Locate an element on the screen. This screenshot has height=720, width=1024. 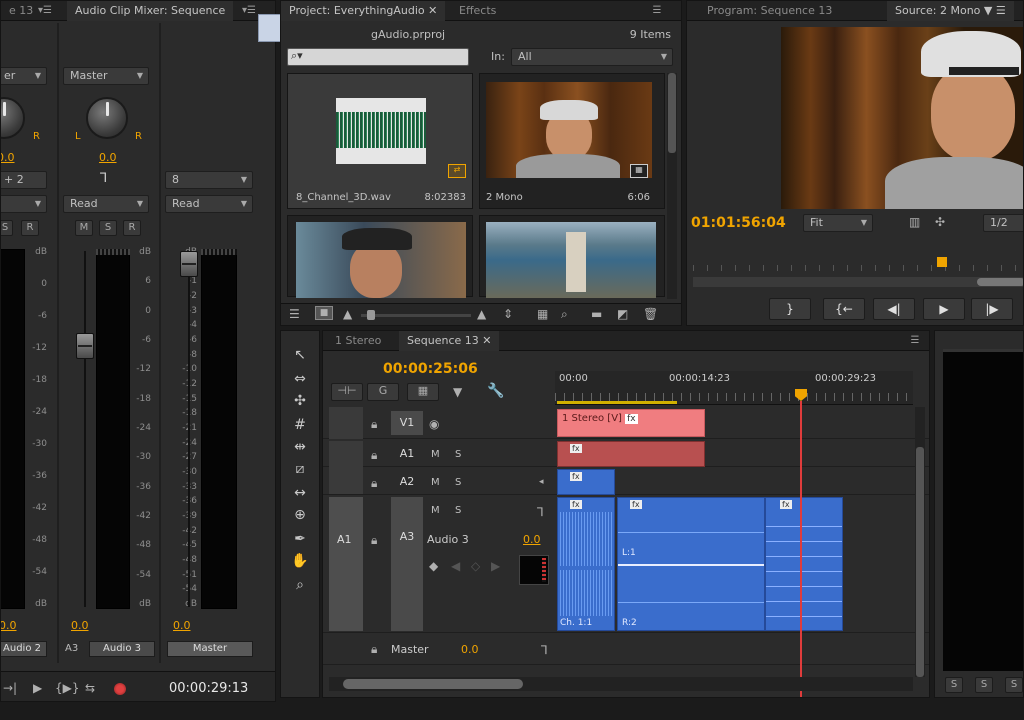
selection-tool-icon: ↖ is located at coordinates (300, 355).